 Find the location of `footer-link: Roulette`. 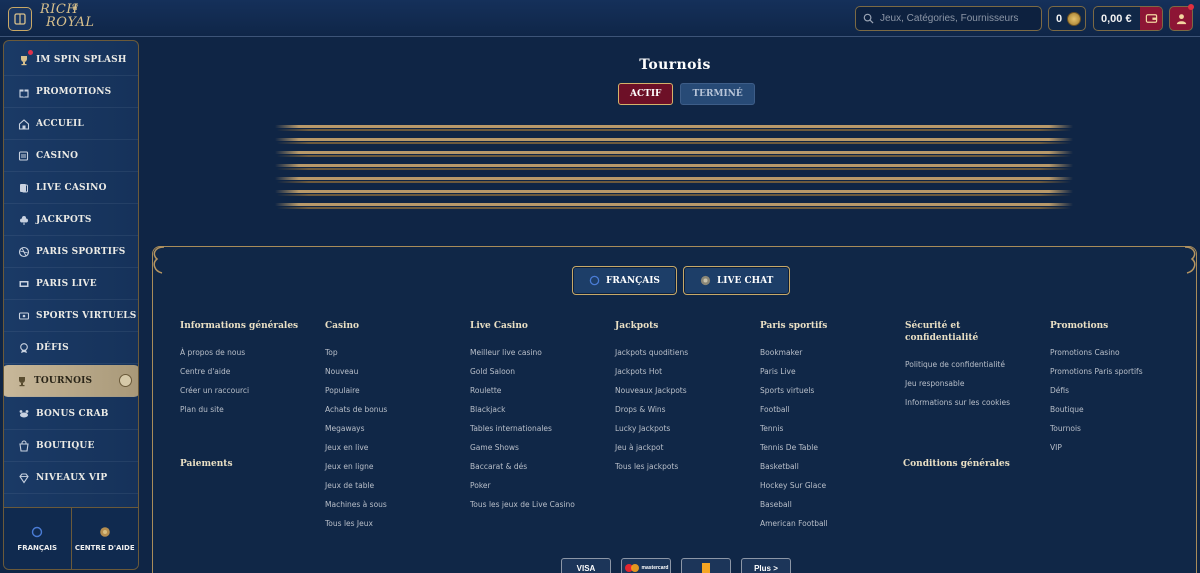

footer-link: Roulette is located at coordinates (542, 390).